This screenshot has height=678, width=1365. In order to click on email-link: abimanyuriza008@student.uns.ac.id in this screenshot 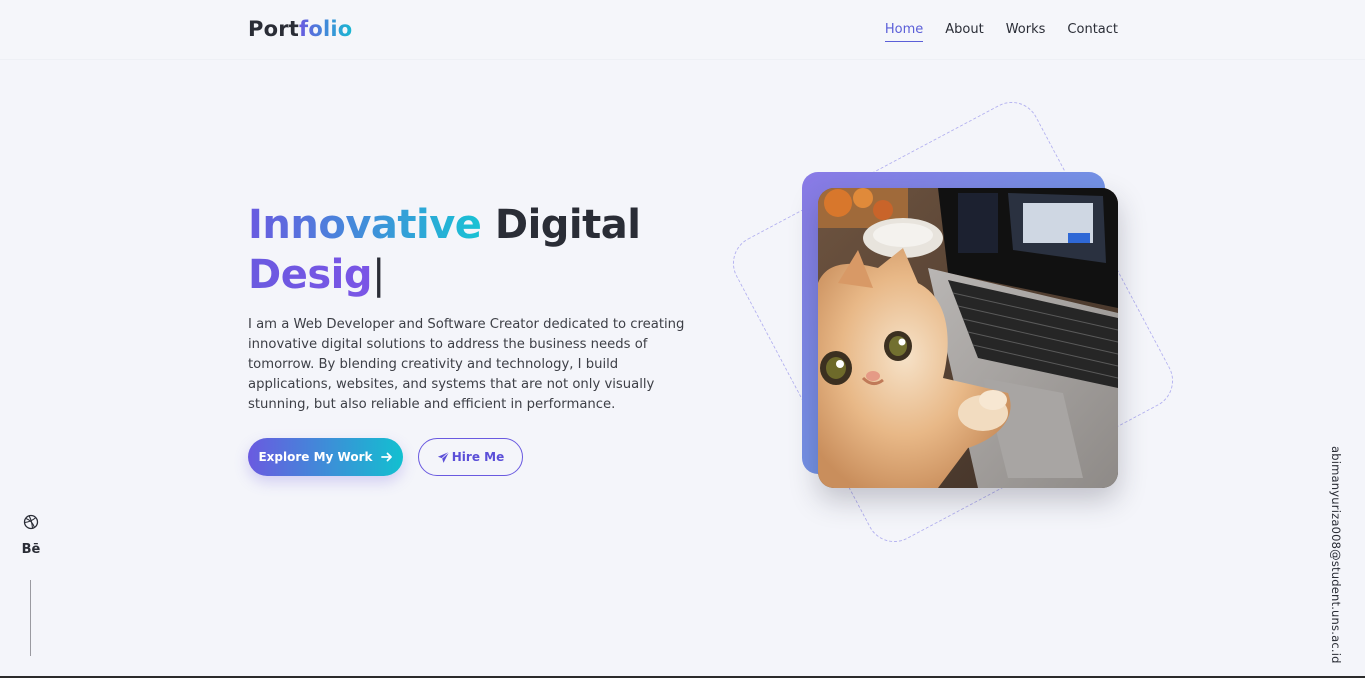, I will do `click(1336, 555)`.